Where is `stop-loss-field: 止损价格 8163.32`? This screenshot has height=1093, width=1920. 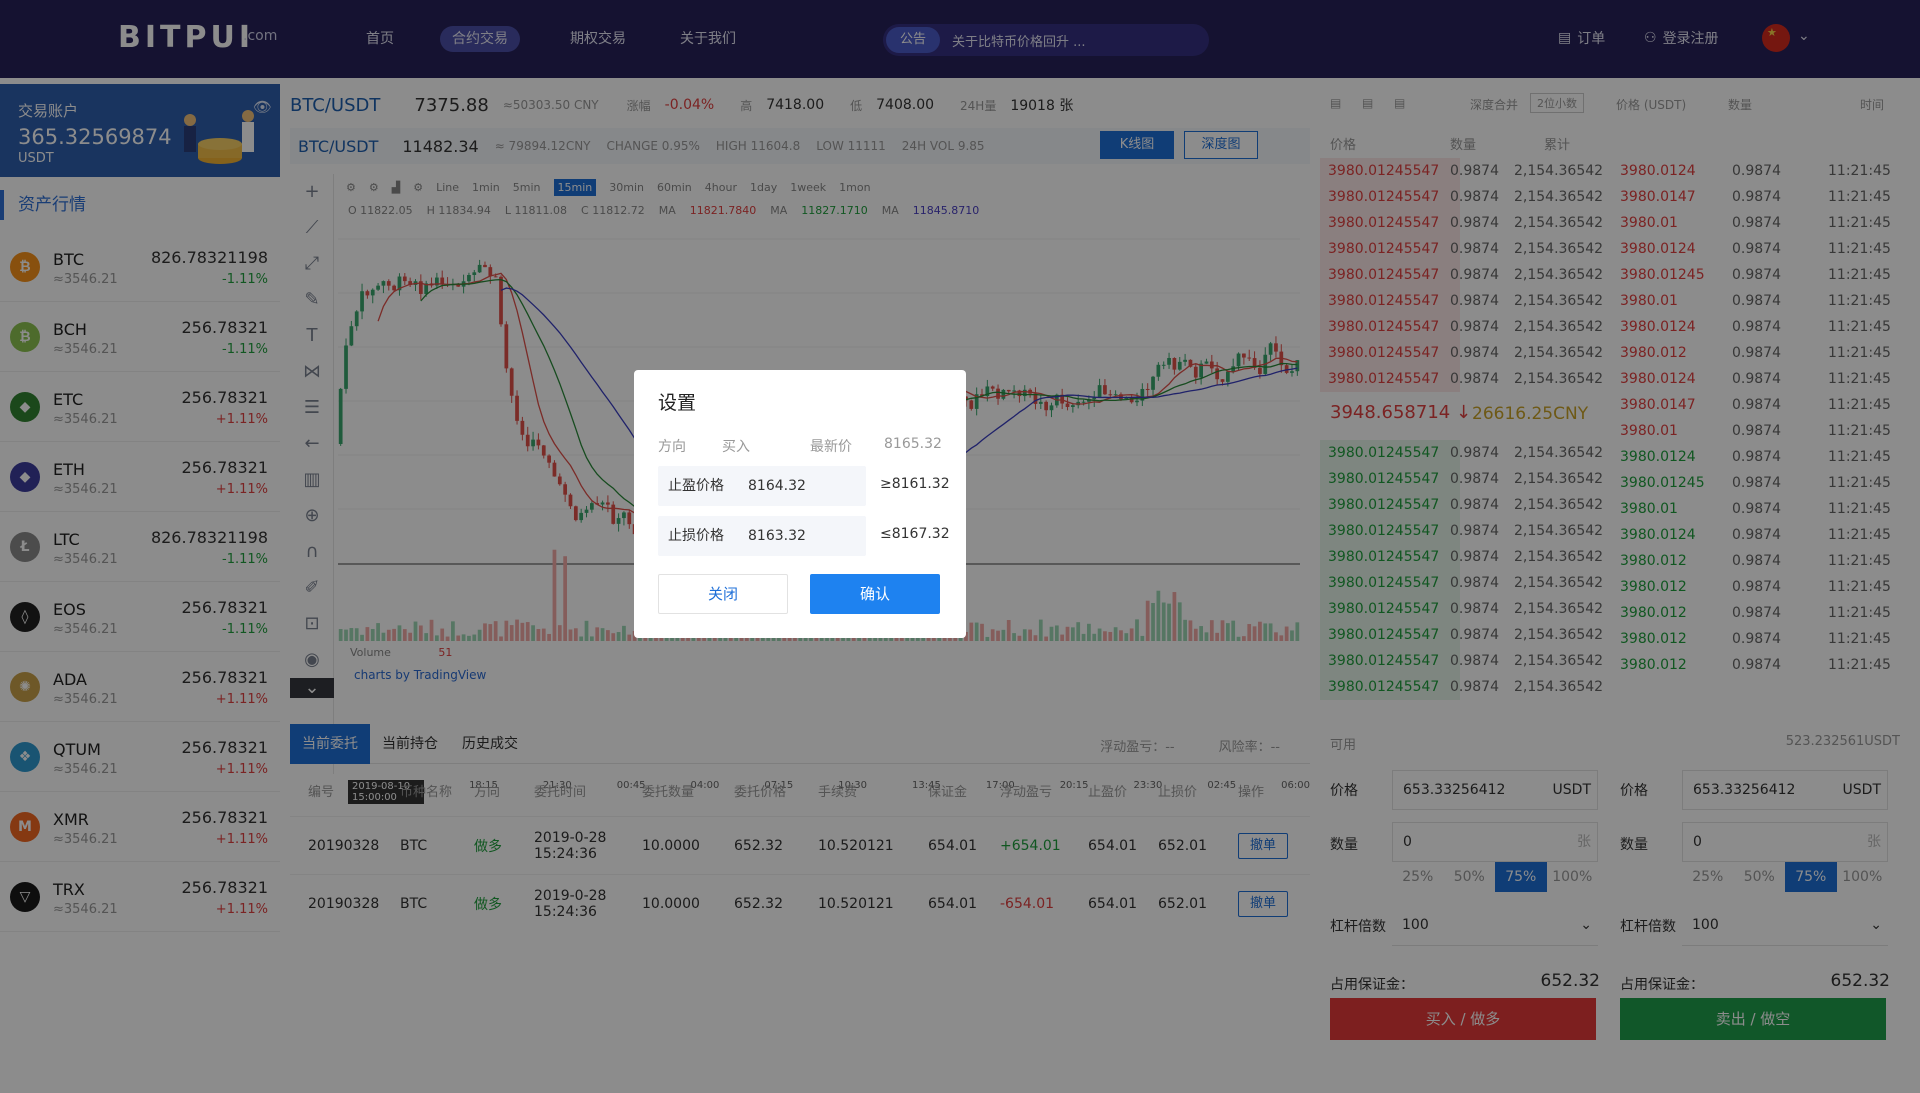 stop-loss-field: 止损价格 8163.32 is located at coordinates (762, 536).